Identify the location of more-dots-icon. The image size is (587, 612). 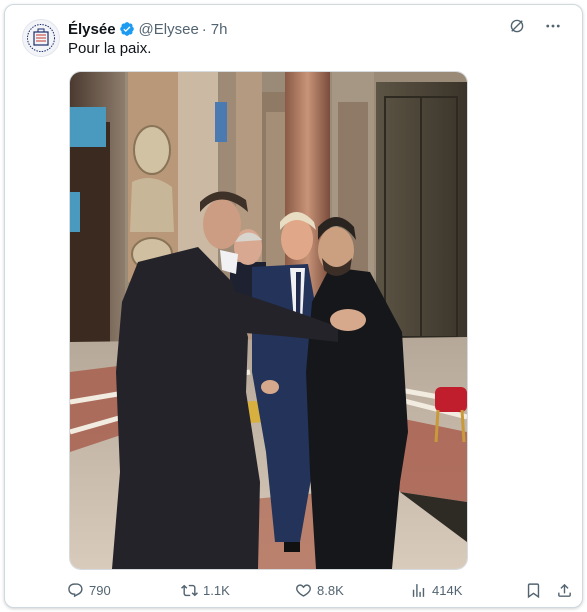
(553, 28).